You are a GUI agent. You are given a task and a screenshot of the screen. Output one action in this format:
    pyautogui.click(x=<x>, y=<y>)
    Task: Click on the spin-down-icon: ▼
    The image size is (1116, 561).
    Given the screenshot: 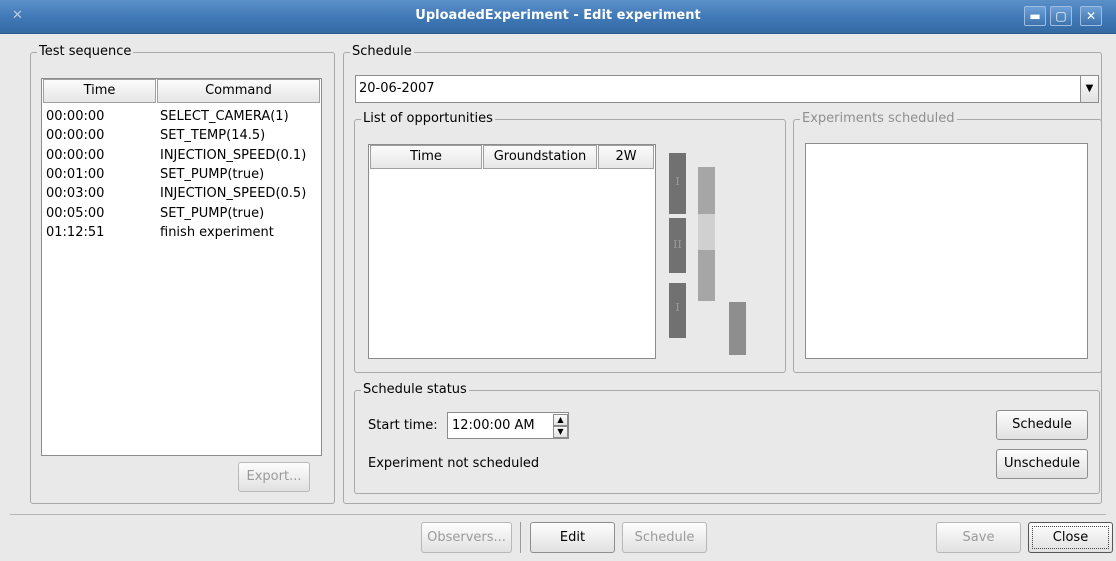 What is the action you would take?
    pyautogui.click(x=560, y=432)
    